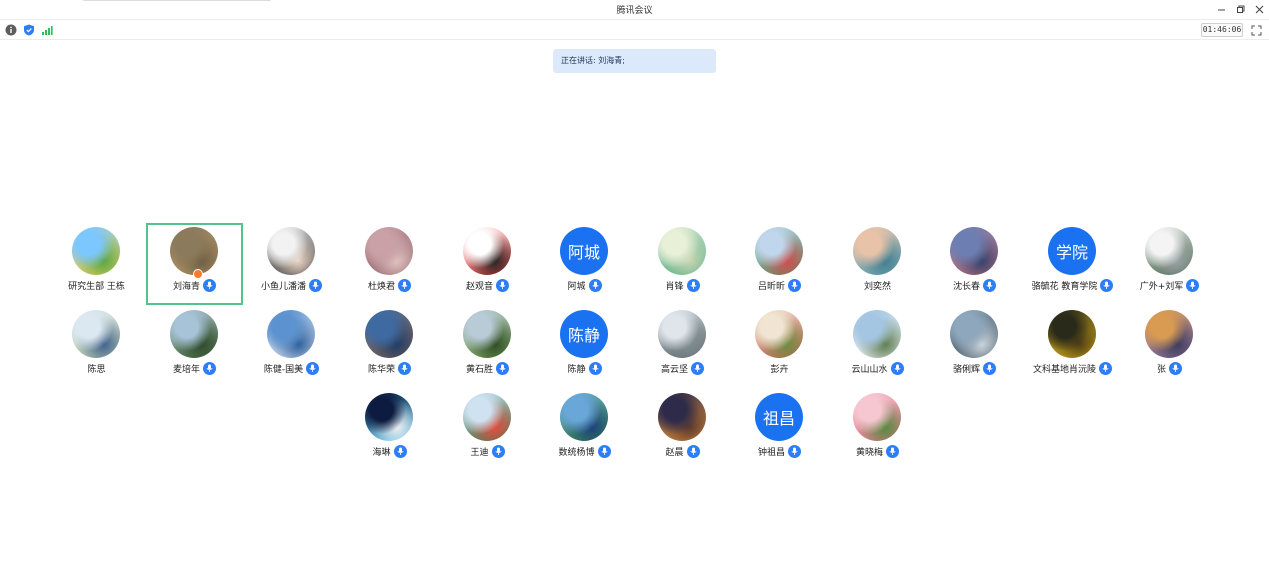 The image size is (1269, 582). What do you see at coordinates (682, 368) in the screenshot?
I see `participant-name-row: 高云坚` at bounding box center [682, 368].